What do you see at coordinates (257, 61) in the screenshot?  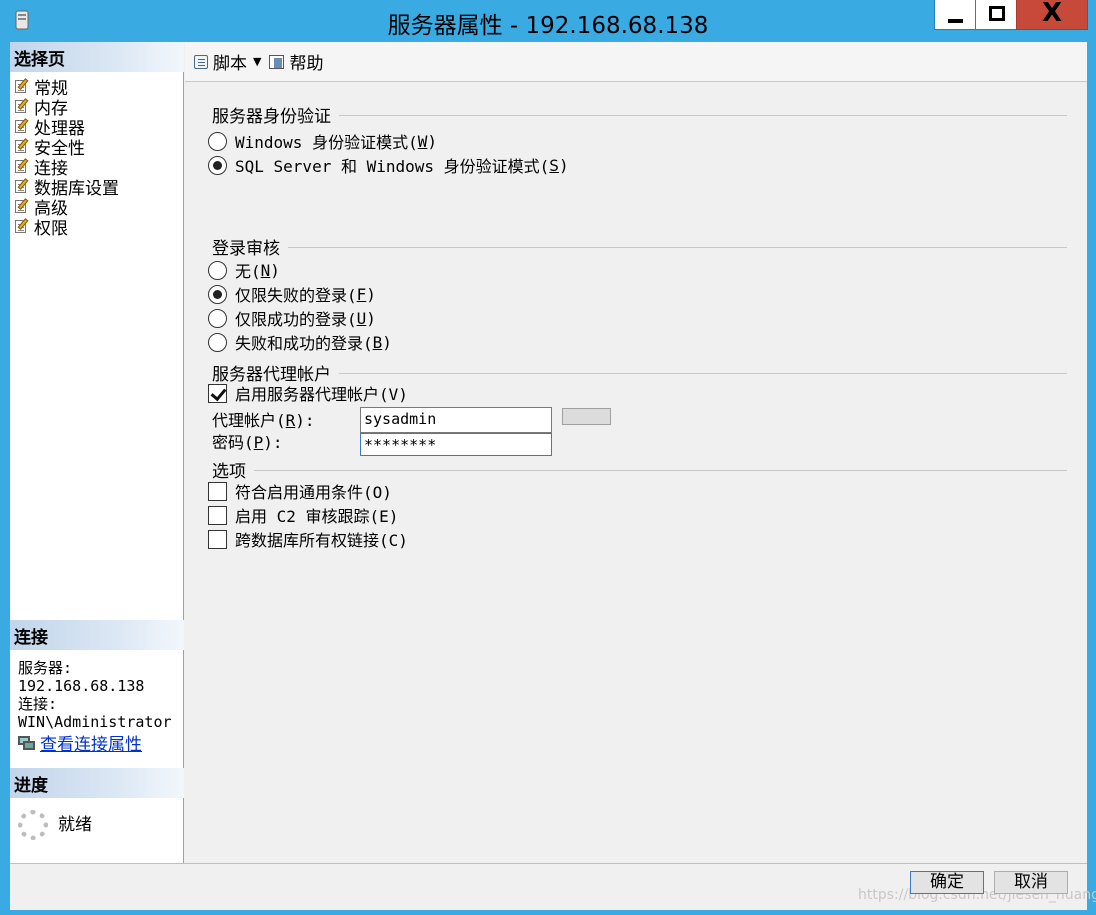 I see `dropdown-arrow-icon: ▼` at bounding box center [257, 61].